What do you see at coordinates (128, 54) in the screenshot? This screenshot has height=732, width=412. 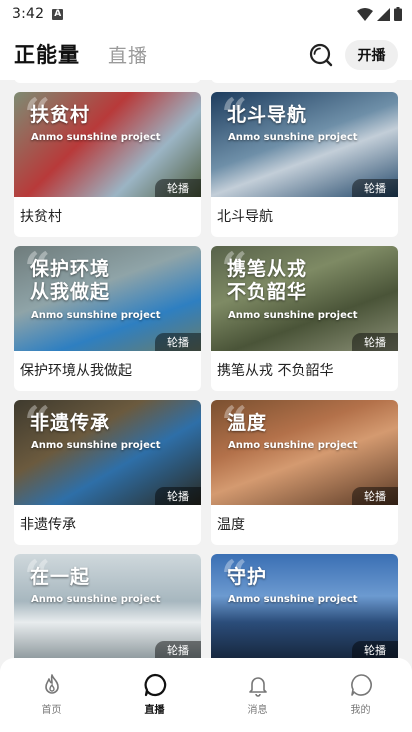 I see `tab-live: 直播` at bounding box center [128, 54].